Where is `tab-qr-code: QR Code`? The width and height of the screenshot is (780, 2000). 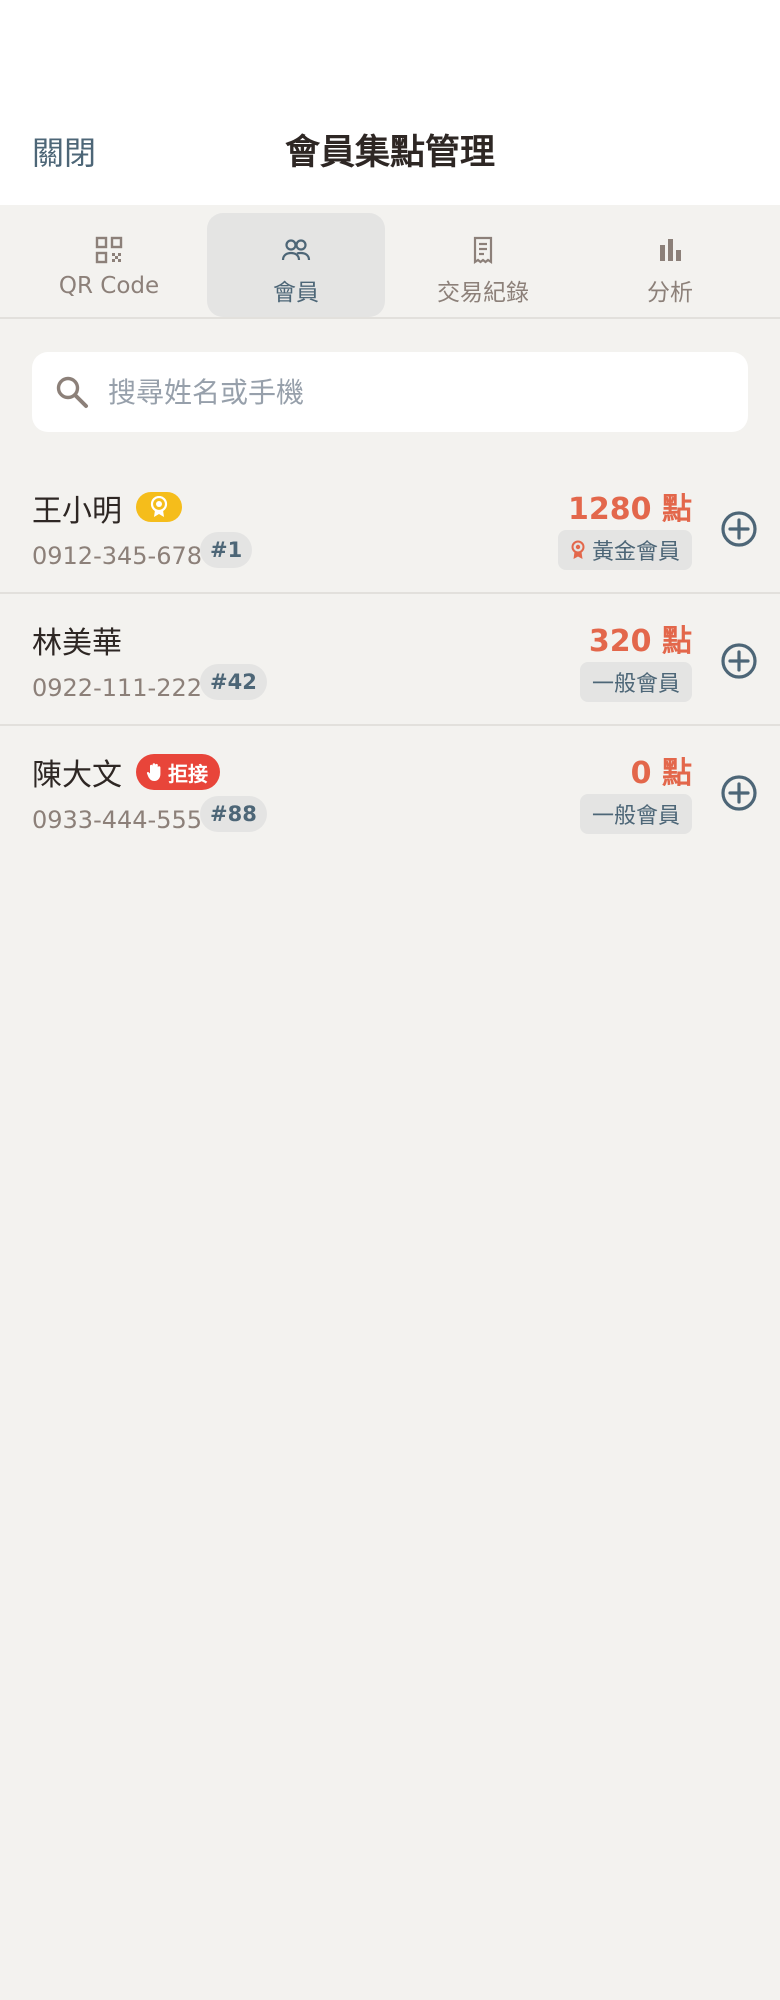
tab-qr-code: QR Code is located at coordinates (109, 265).